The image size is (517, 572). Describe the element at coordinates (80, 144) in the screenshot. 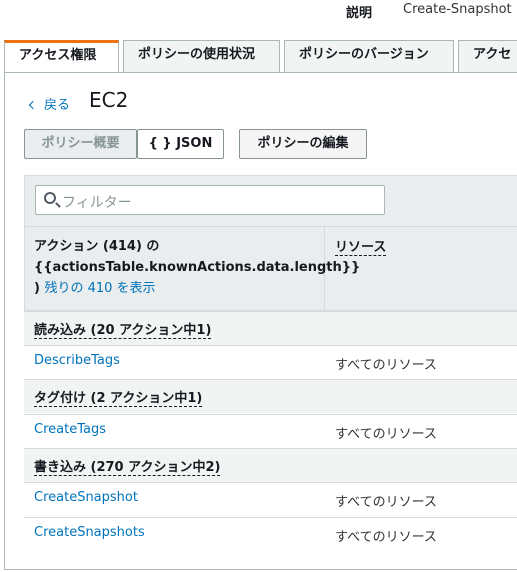

I see `policy-summary-button: ポリシー概要` at that location.